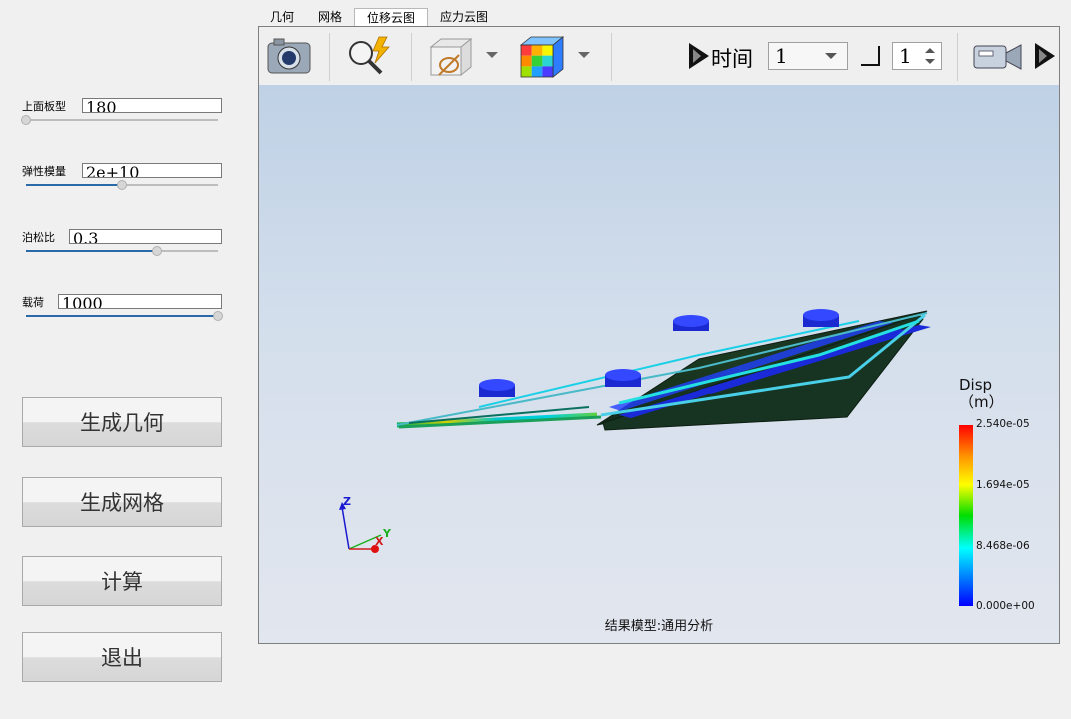 Image resolution: width=1071 pixels, height=719 pixels. I want to click on step-spinbox: 1, so click(917, 56).